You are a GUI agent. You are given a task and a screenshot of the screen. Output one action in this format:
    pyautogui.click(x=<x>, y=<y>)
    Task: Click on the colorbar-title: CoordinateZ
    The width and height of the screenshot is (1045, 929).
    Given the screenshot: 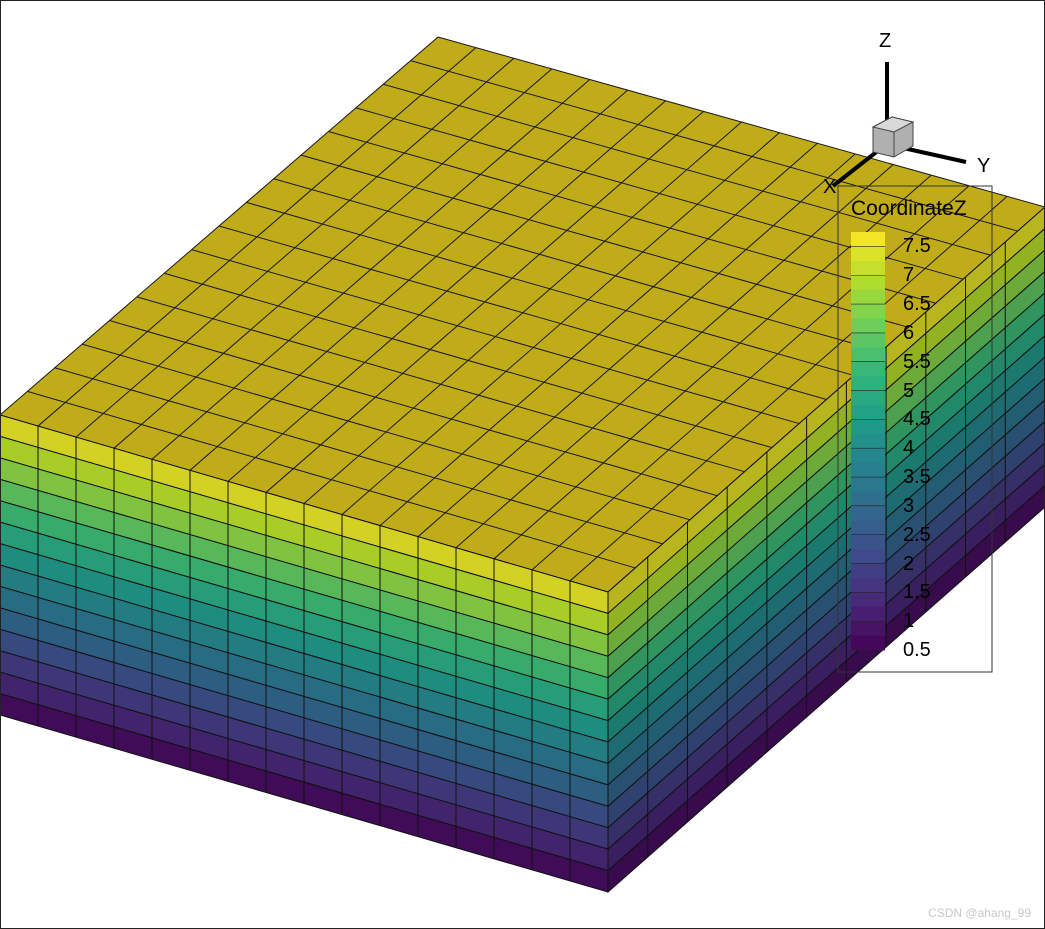 What is the action you would take?
    pyautogui.click(x=909, y=208)
    